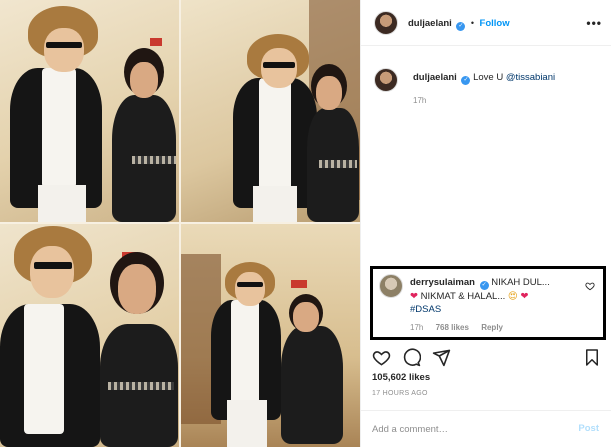 The image size is (611, 447). I want to click on heart-icon, so click(381, 357).